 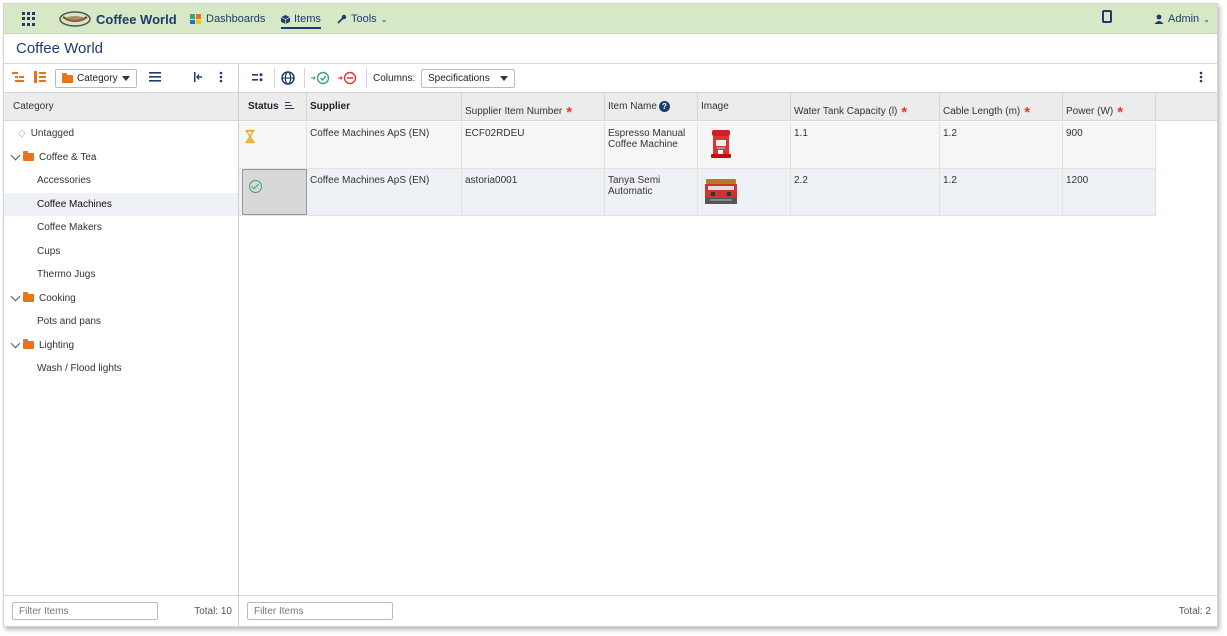 I want to click on caret-down-icon, so click(x=503, y=78).